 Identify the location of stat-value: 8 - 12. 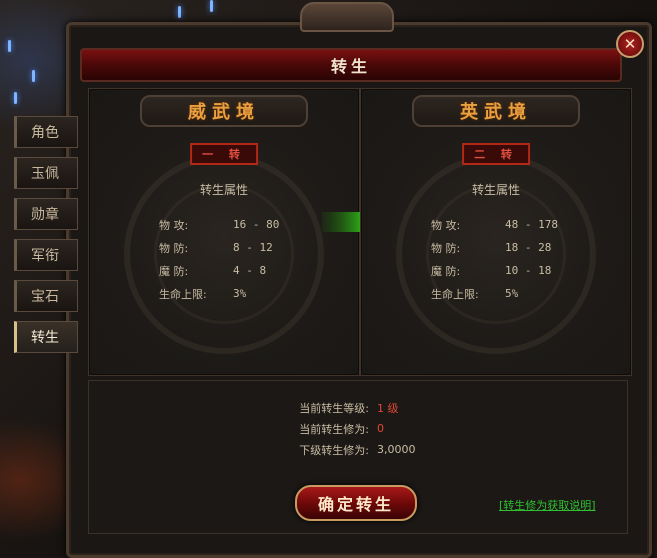
(253, 247).